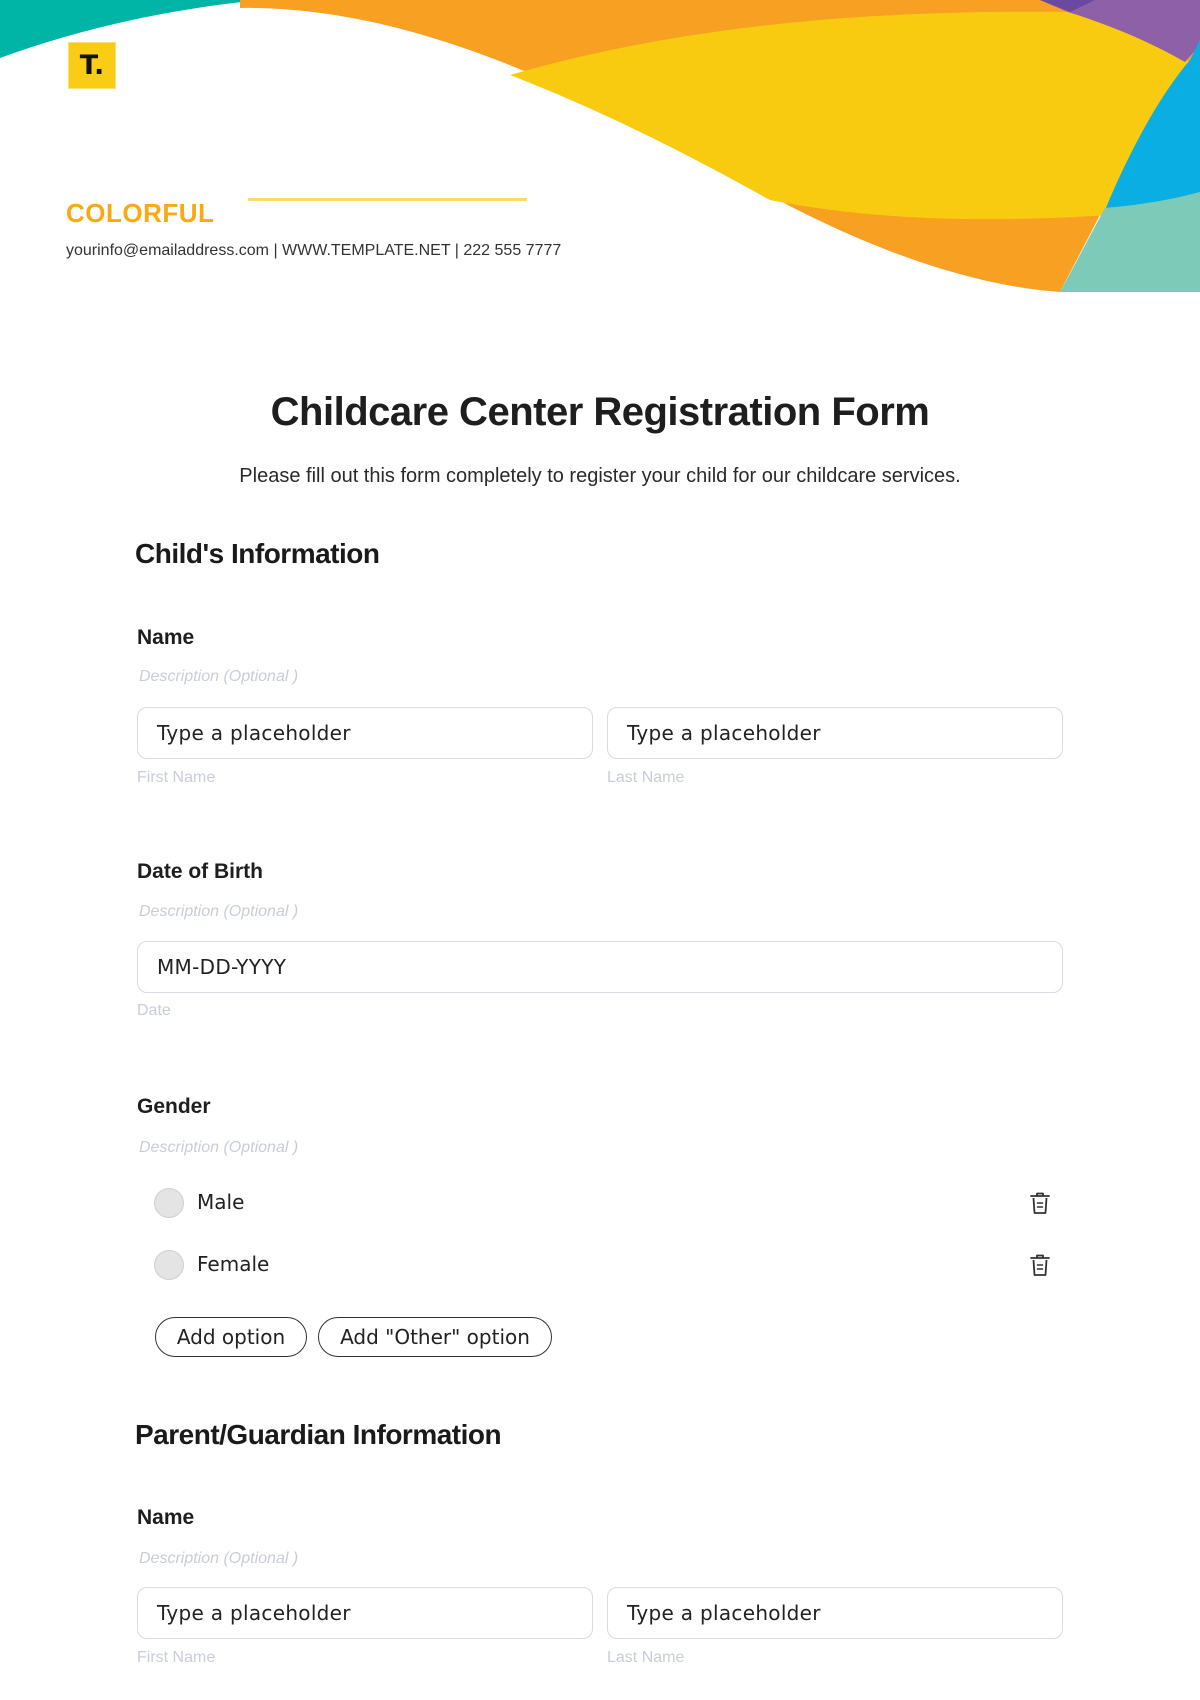  I want to click on child-last-name-input: Type a placeholder, so click(835, 733).